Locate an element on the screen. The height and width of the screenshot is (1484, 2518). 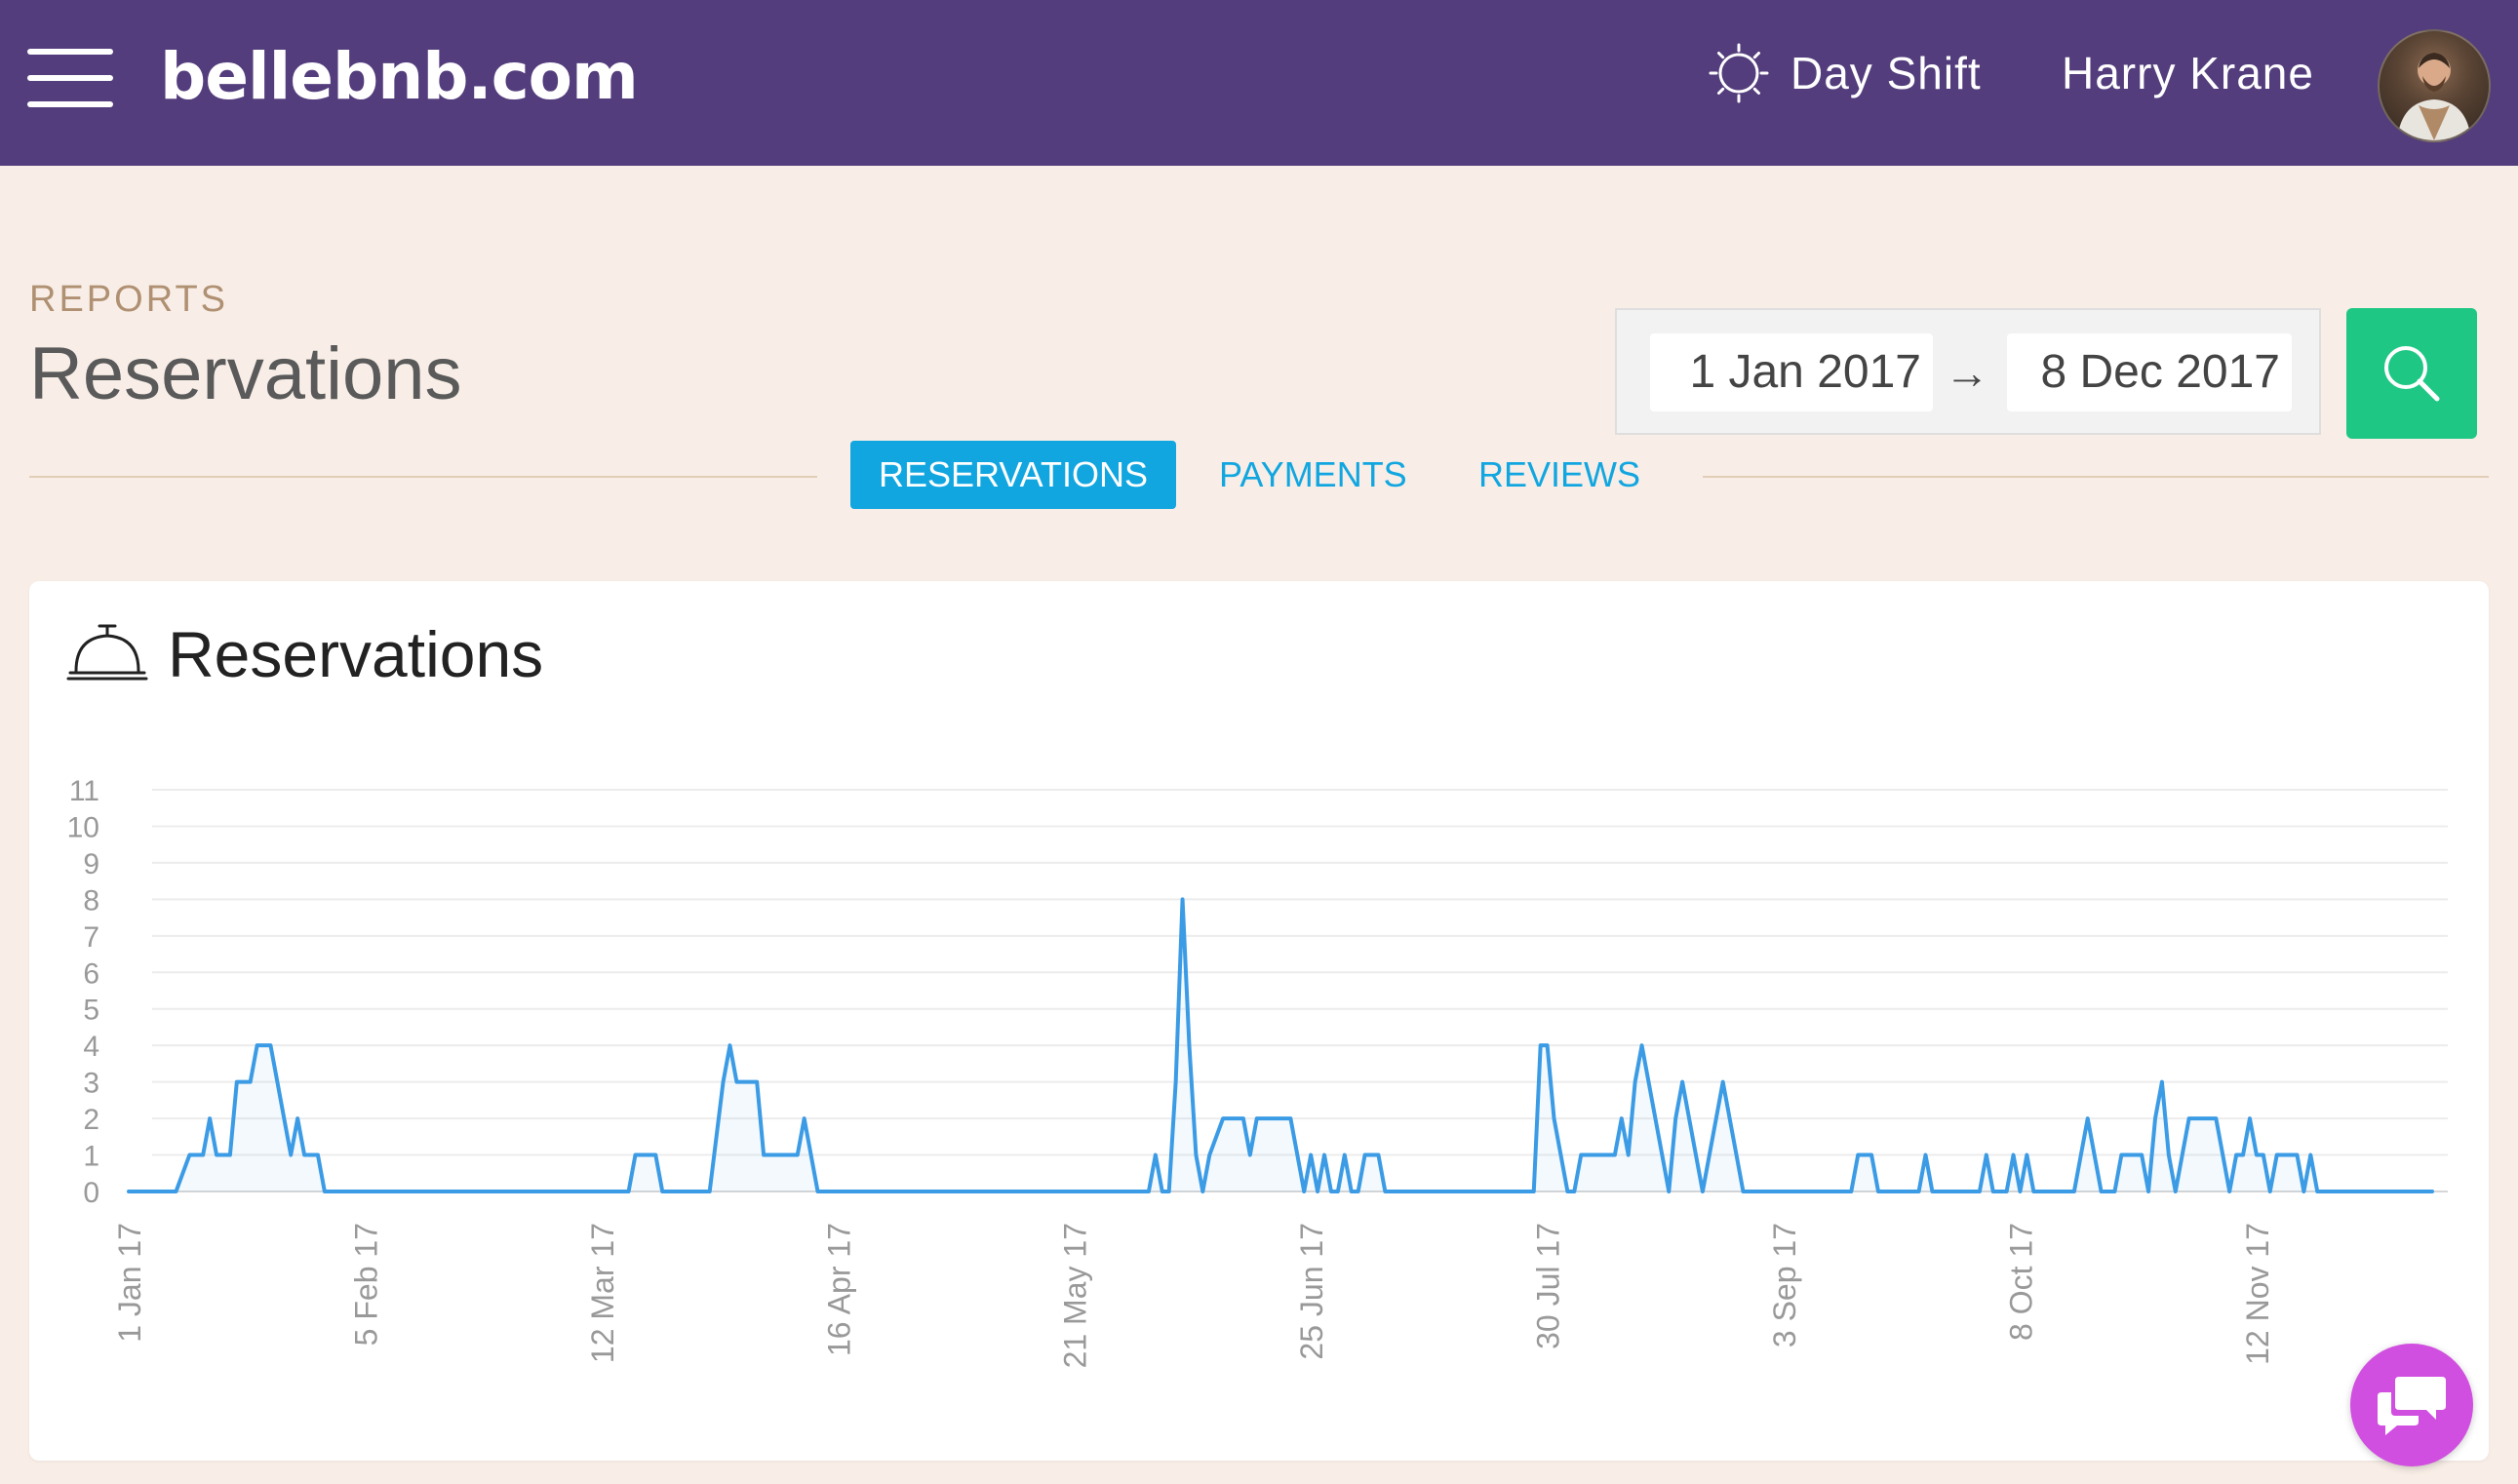
y-tick-label: 7 is located at coordinates (91, 937).